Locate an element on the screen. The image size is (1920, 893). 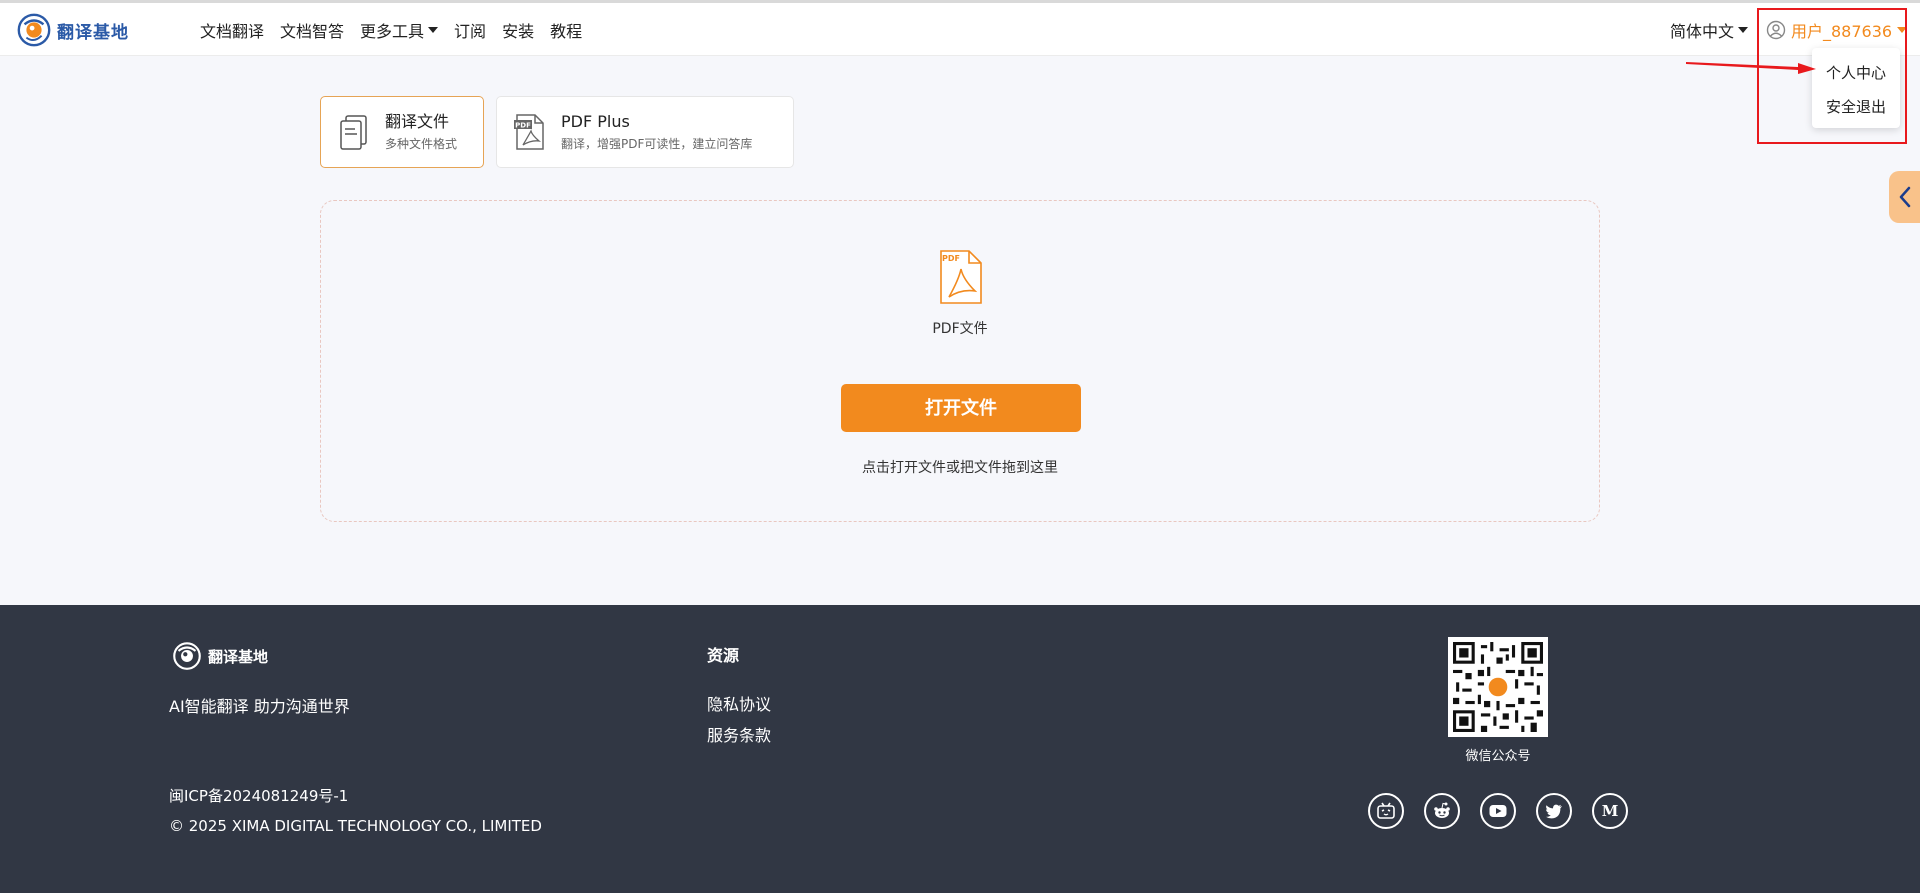
reddit-link is located at coordinates (1442, 811).